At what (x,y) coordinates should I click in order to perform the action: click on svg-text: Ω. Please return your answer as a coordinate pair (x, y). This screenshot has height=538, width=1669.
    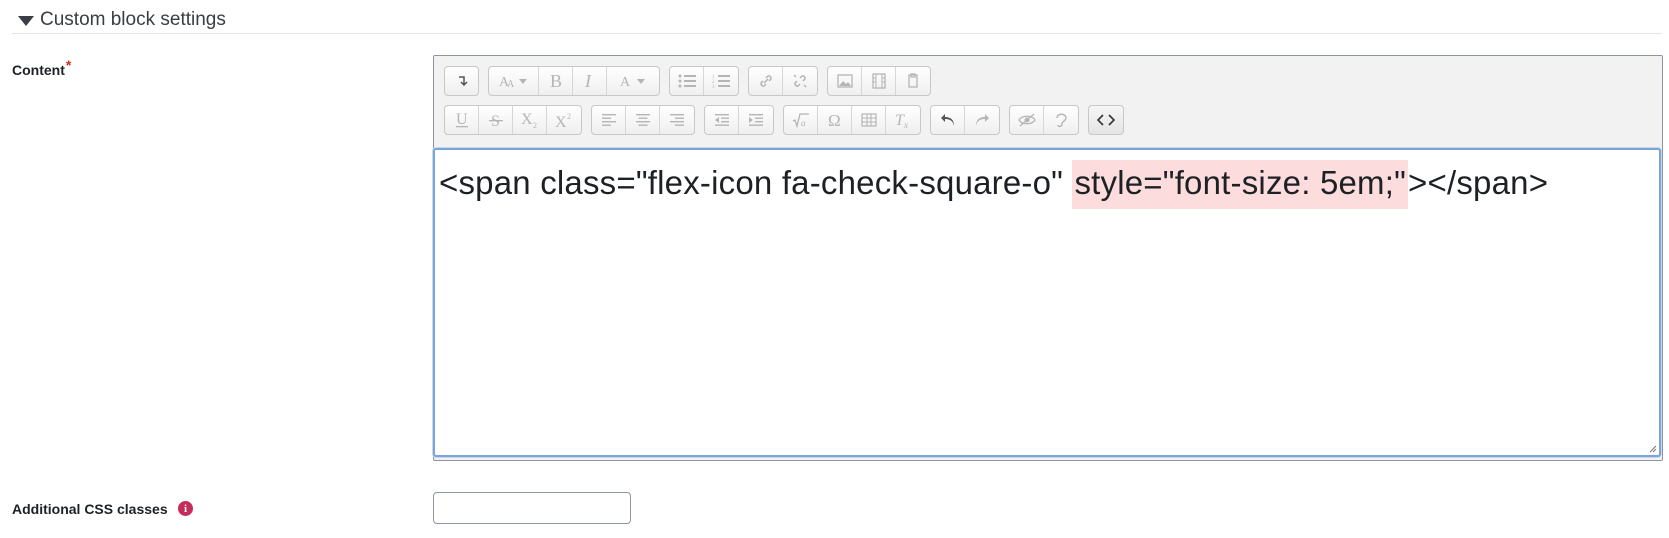
    Looking at the image, I should click on (834, 120).